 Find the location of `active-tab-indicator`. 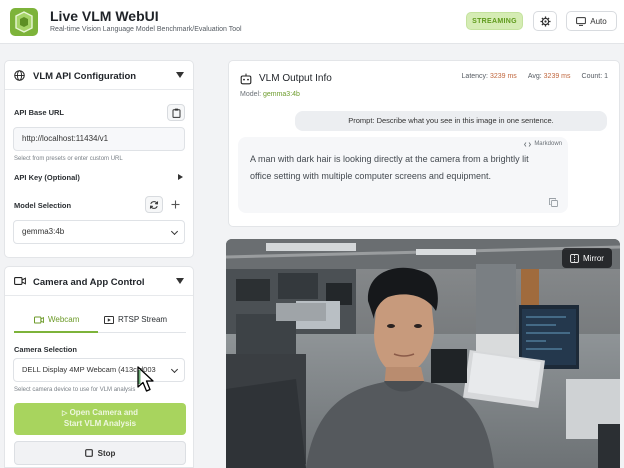

active-tab-indicator is located at coordinates (56, 332).